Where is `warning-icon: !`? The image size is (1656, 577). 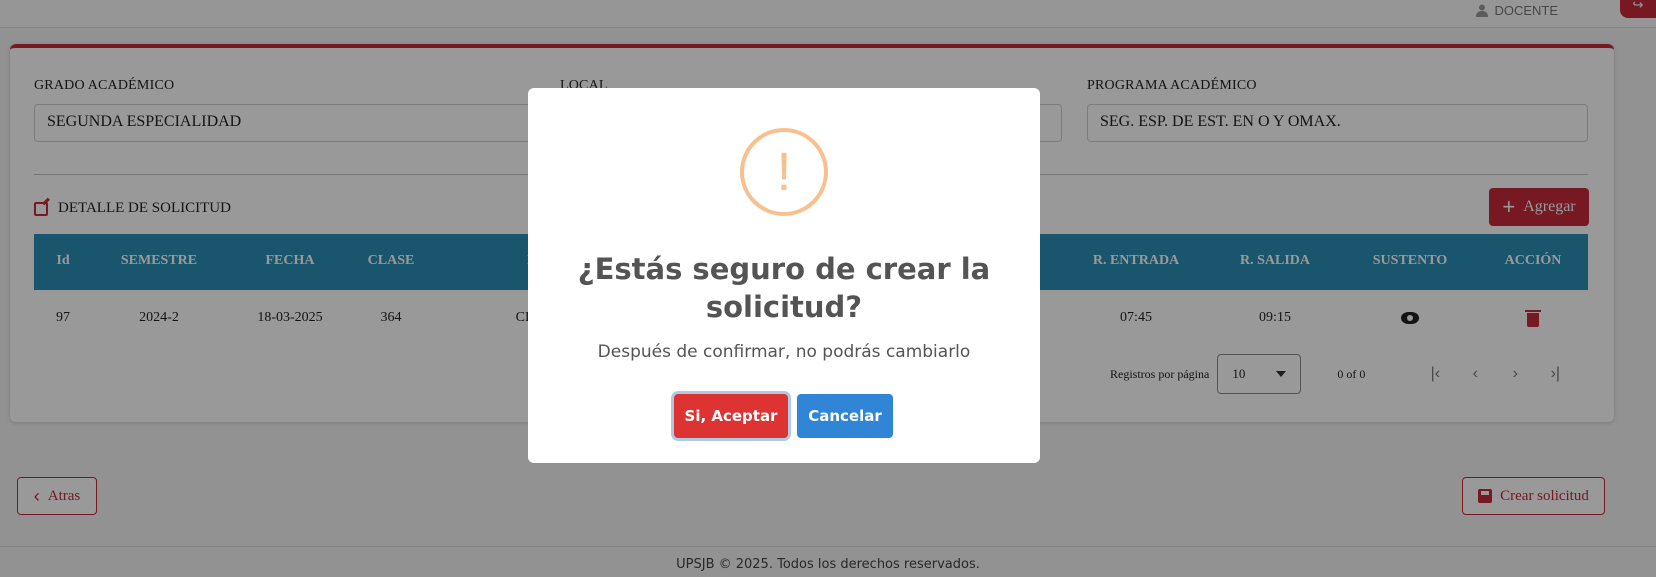
warning-icon: ! is located at coordinates (784, 172).